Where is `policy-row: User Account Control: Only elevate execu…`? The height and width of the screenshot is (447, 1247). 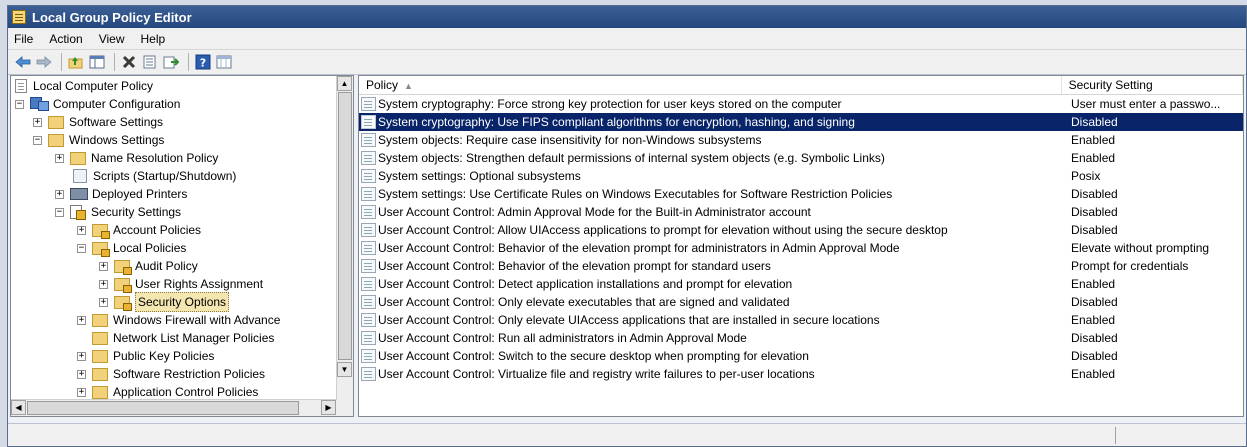
policy-row: User Account Control: Only elevate execu… is located at coordinates (801, 302).